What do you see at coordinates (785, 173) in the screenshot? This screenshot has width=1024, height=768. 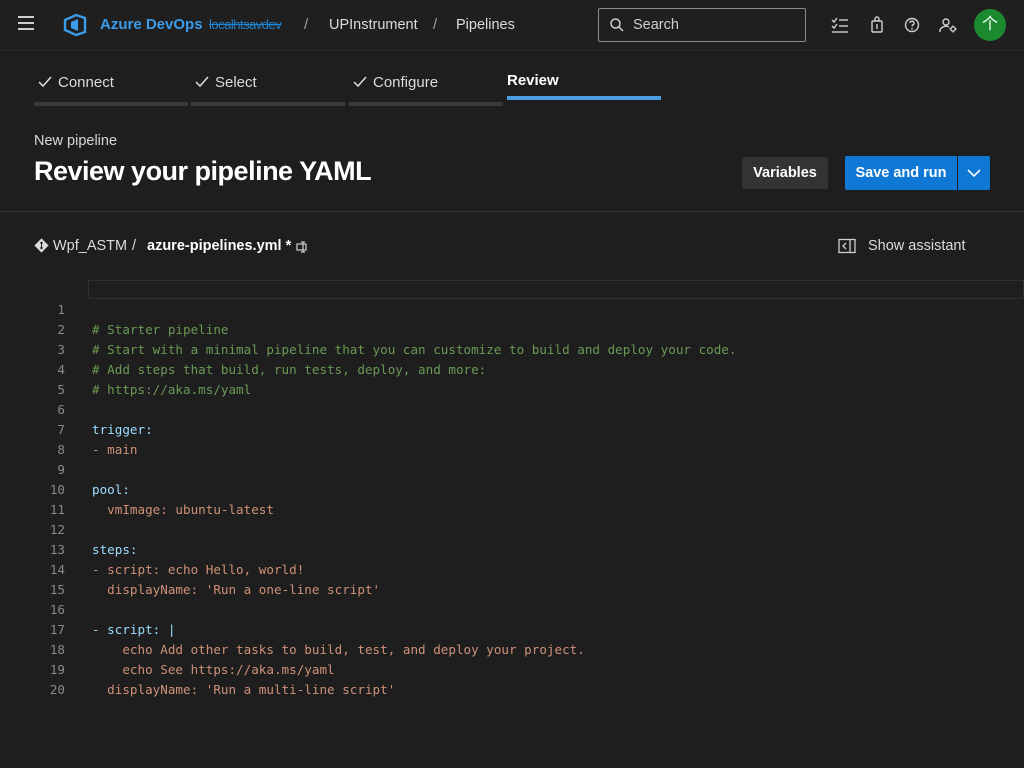 I see `variables-button: Variables` at bounding box center [785, 173].